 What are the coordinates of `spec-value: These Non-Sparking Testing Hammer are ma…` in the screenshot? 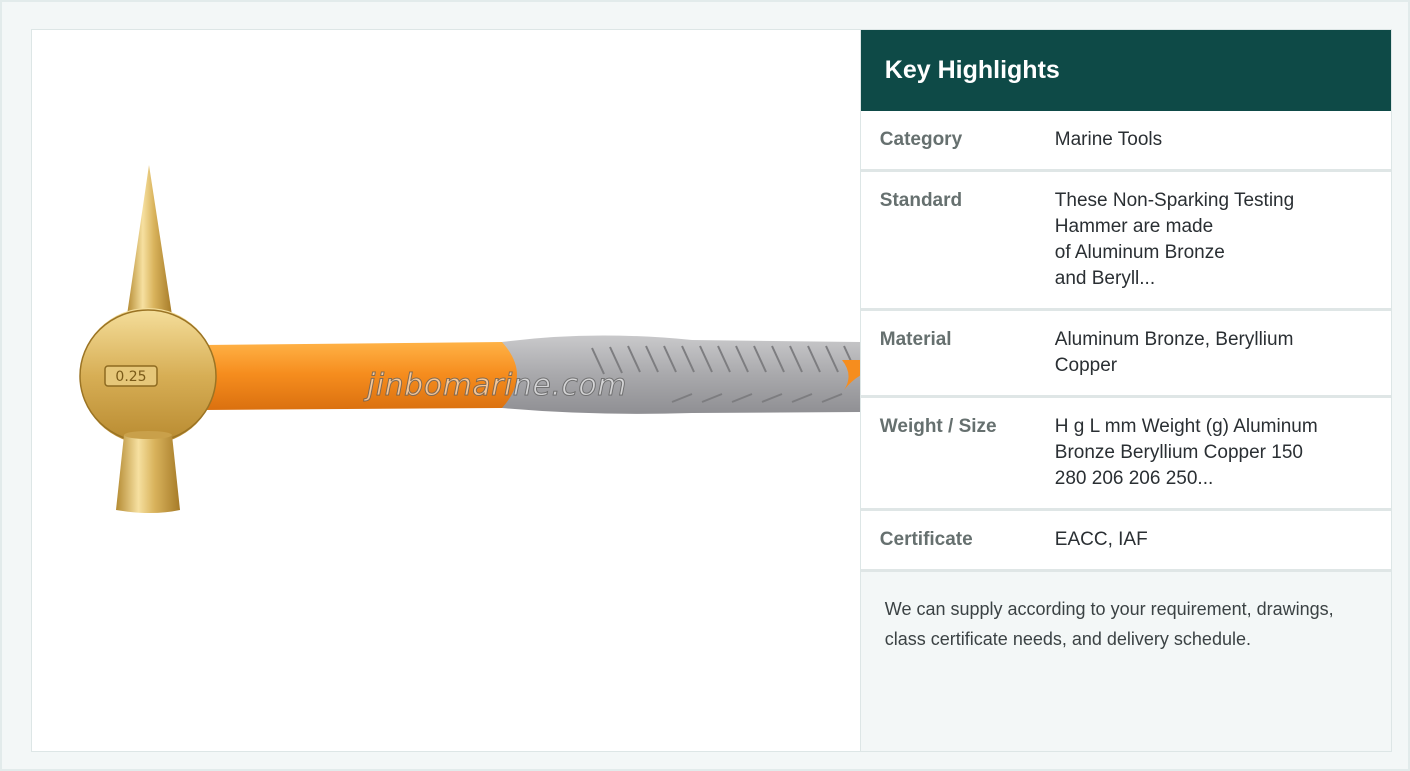 It's located at (1174, 239).